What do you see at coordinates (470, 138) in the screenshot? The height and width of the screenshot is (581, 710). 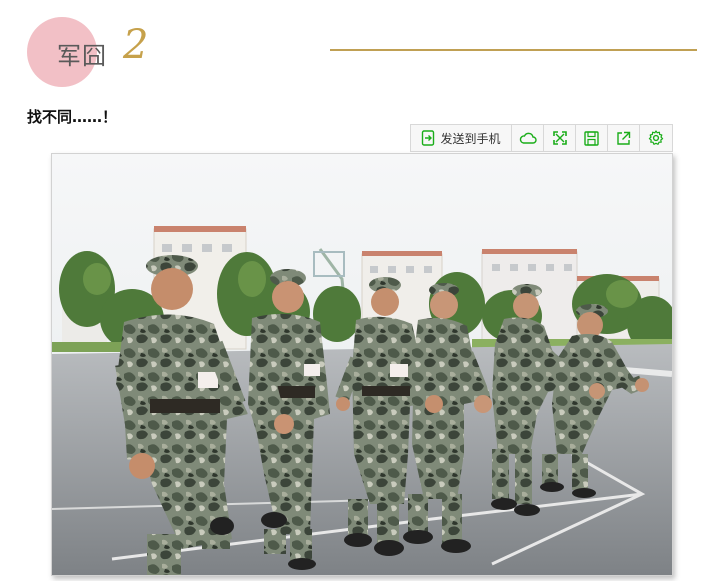 I see `send-to-phone-label: 发送到手机` at bounding box center [470, 138].